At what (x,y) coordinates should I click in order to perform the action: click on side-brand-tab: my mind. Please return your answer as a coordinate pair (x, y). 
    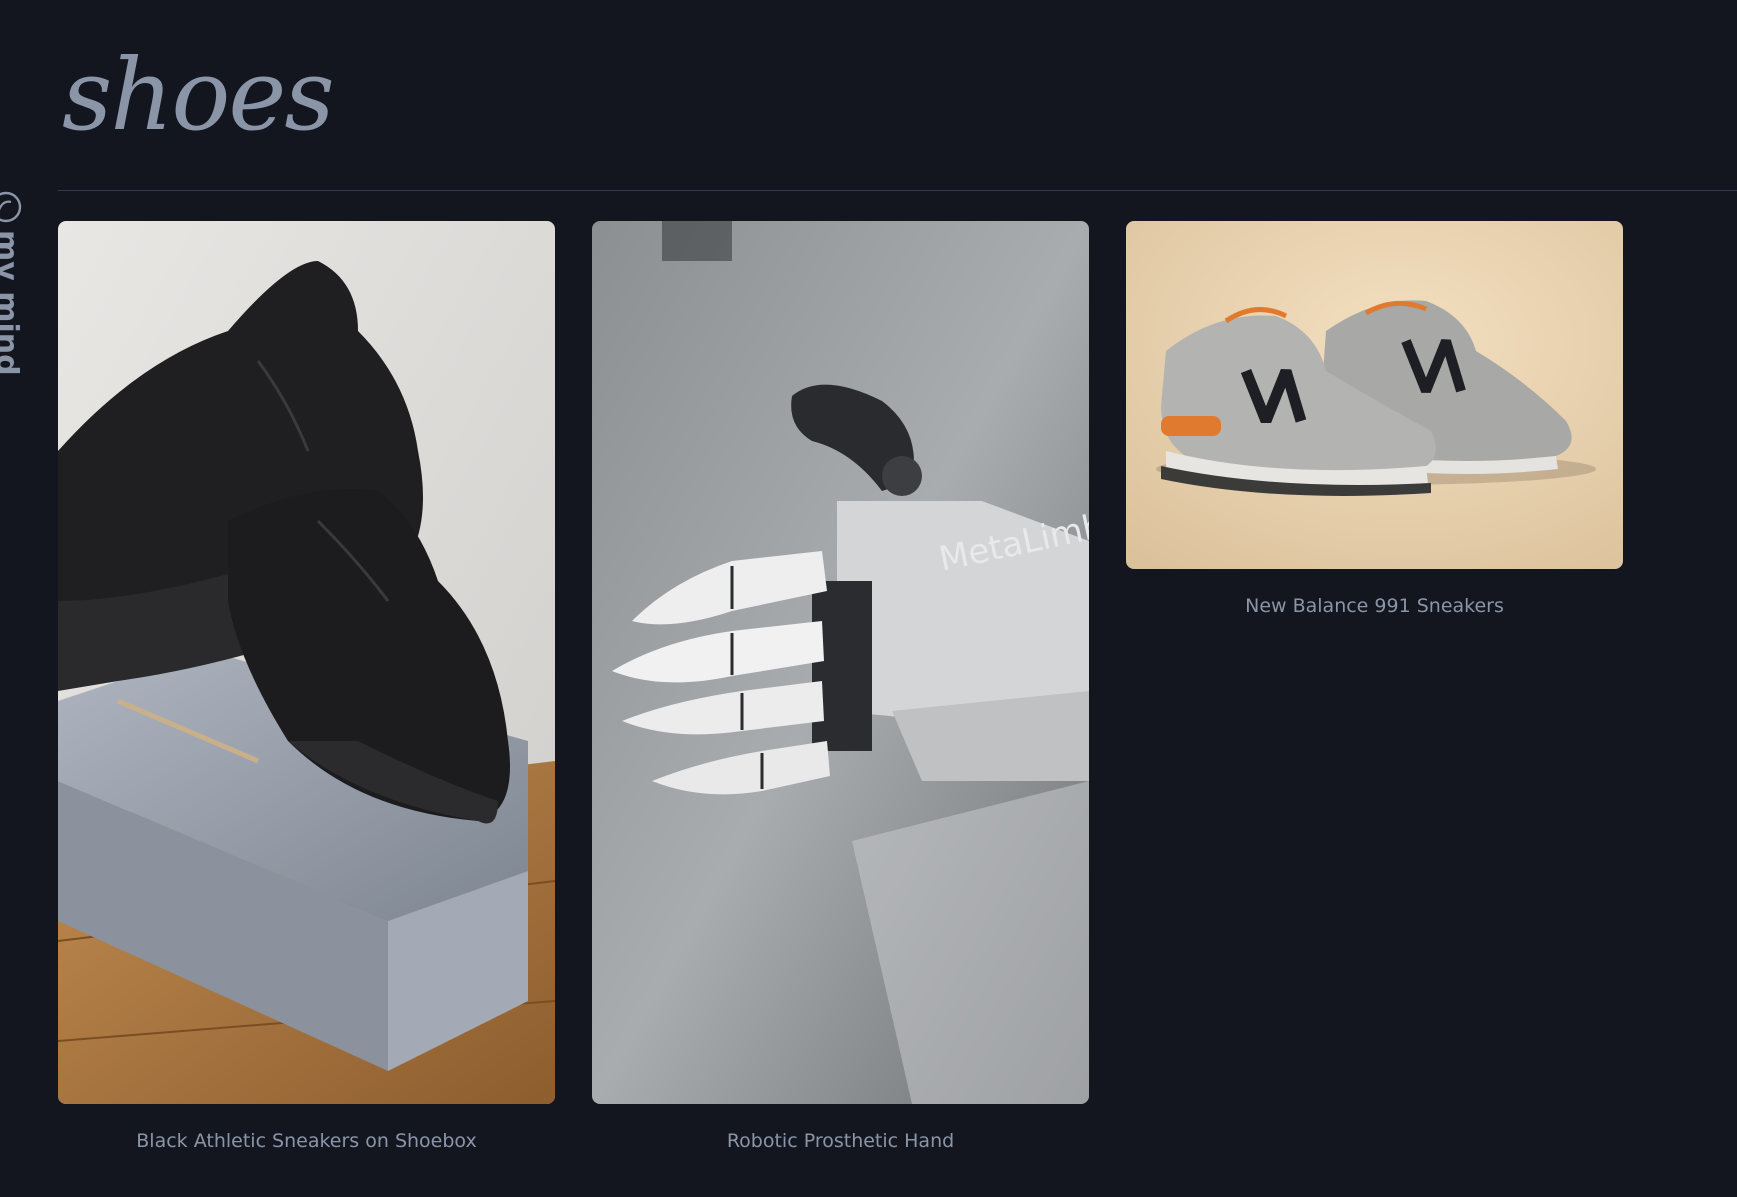
    Looking at the image, I should click on (13, 295).